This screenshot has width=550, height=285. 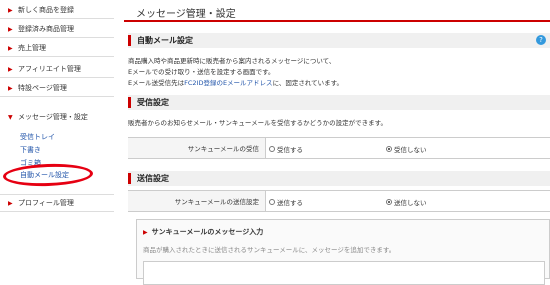 I want to click on receive-row-label: サンキューメールの受信, so click(x=197, y=148).